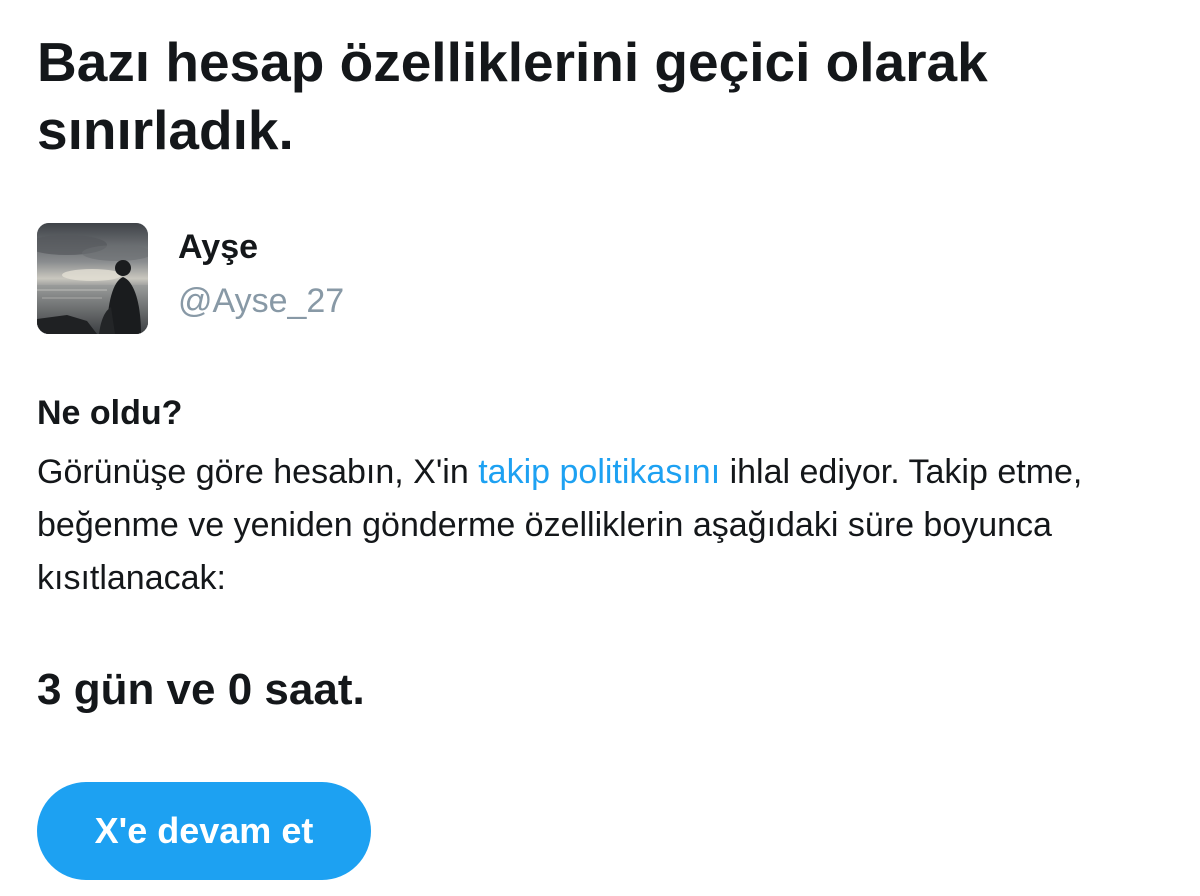 Image resolution: width=1200 pixels, height=896 pixels. I want to click on profile-photo-icon, so click(92, 278).